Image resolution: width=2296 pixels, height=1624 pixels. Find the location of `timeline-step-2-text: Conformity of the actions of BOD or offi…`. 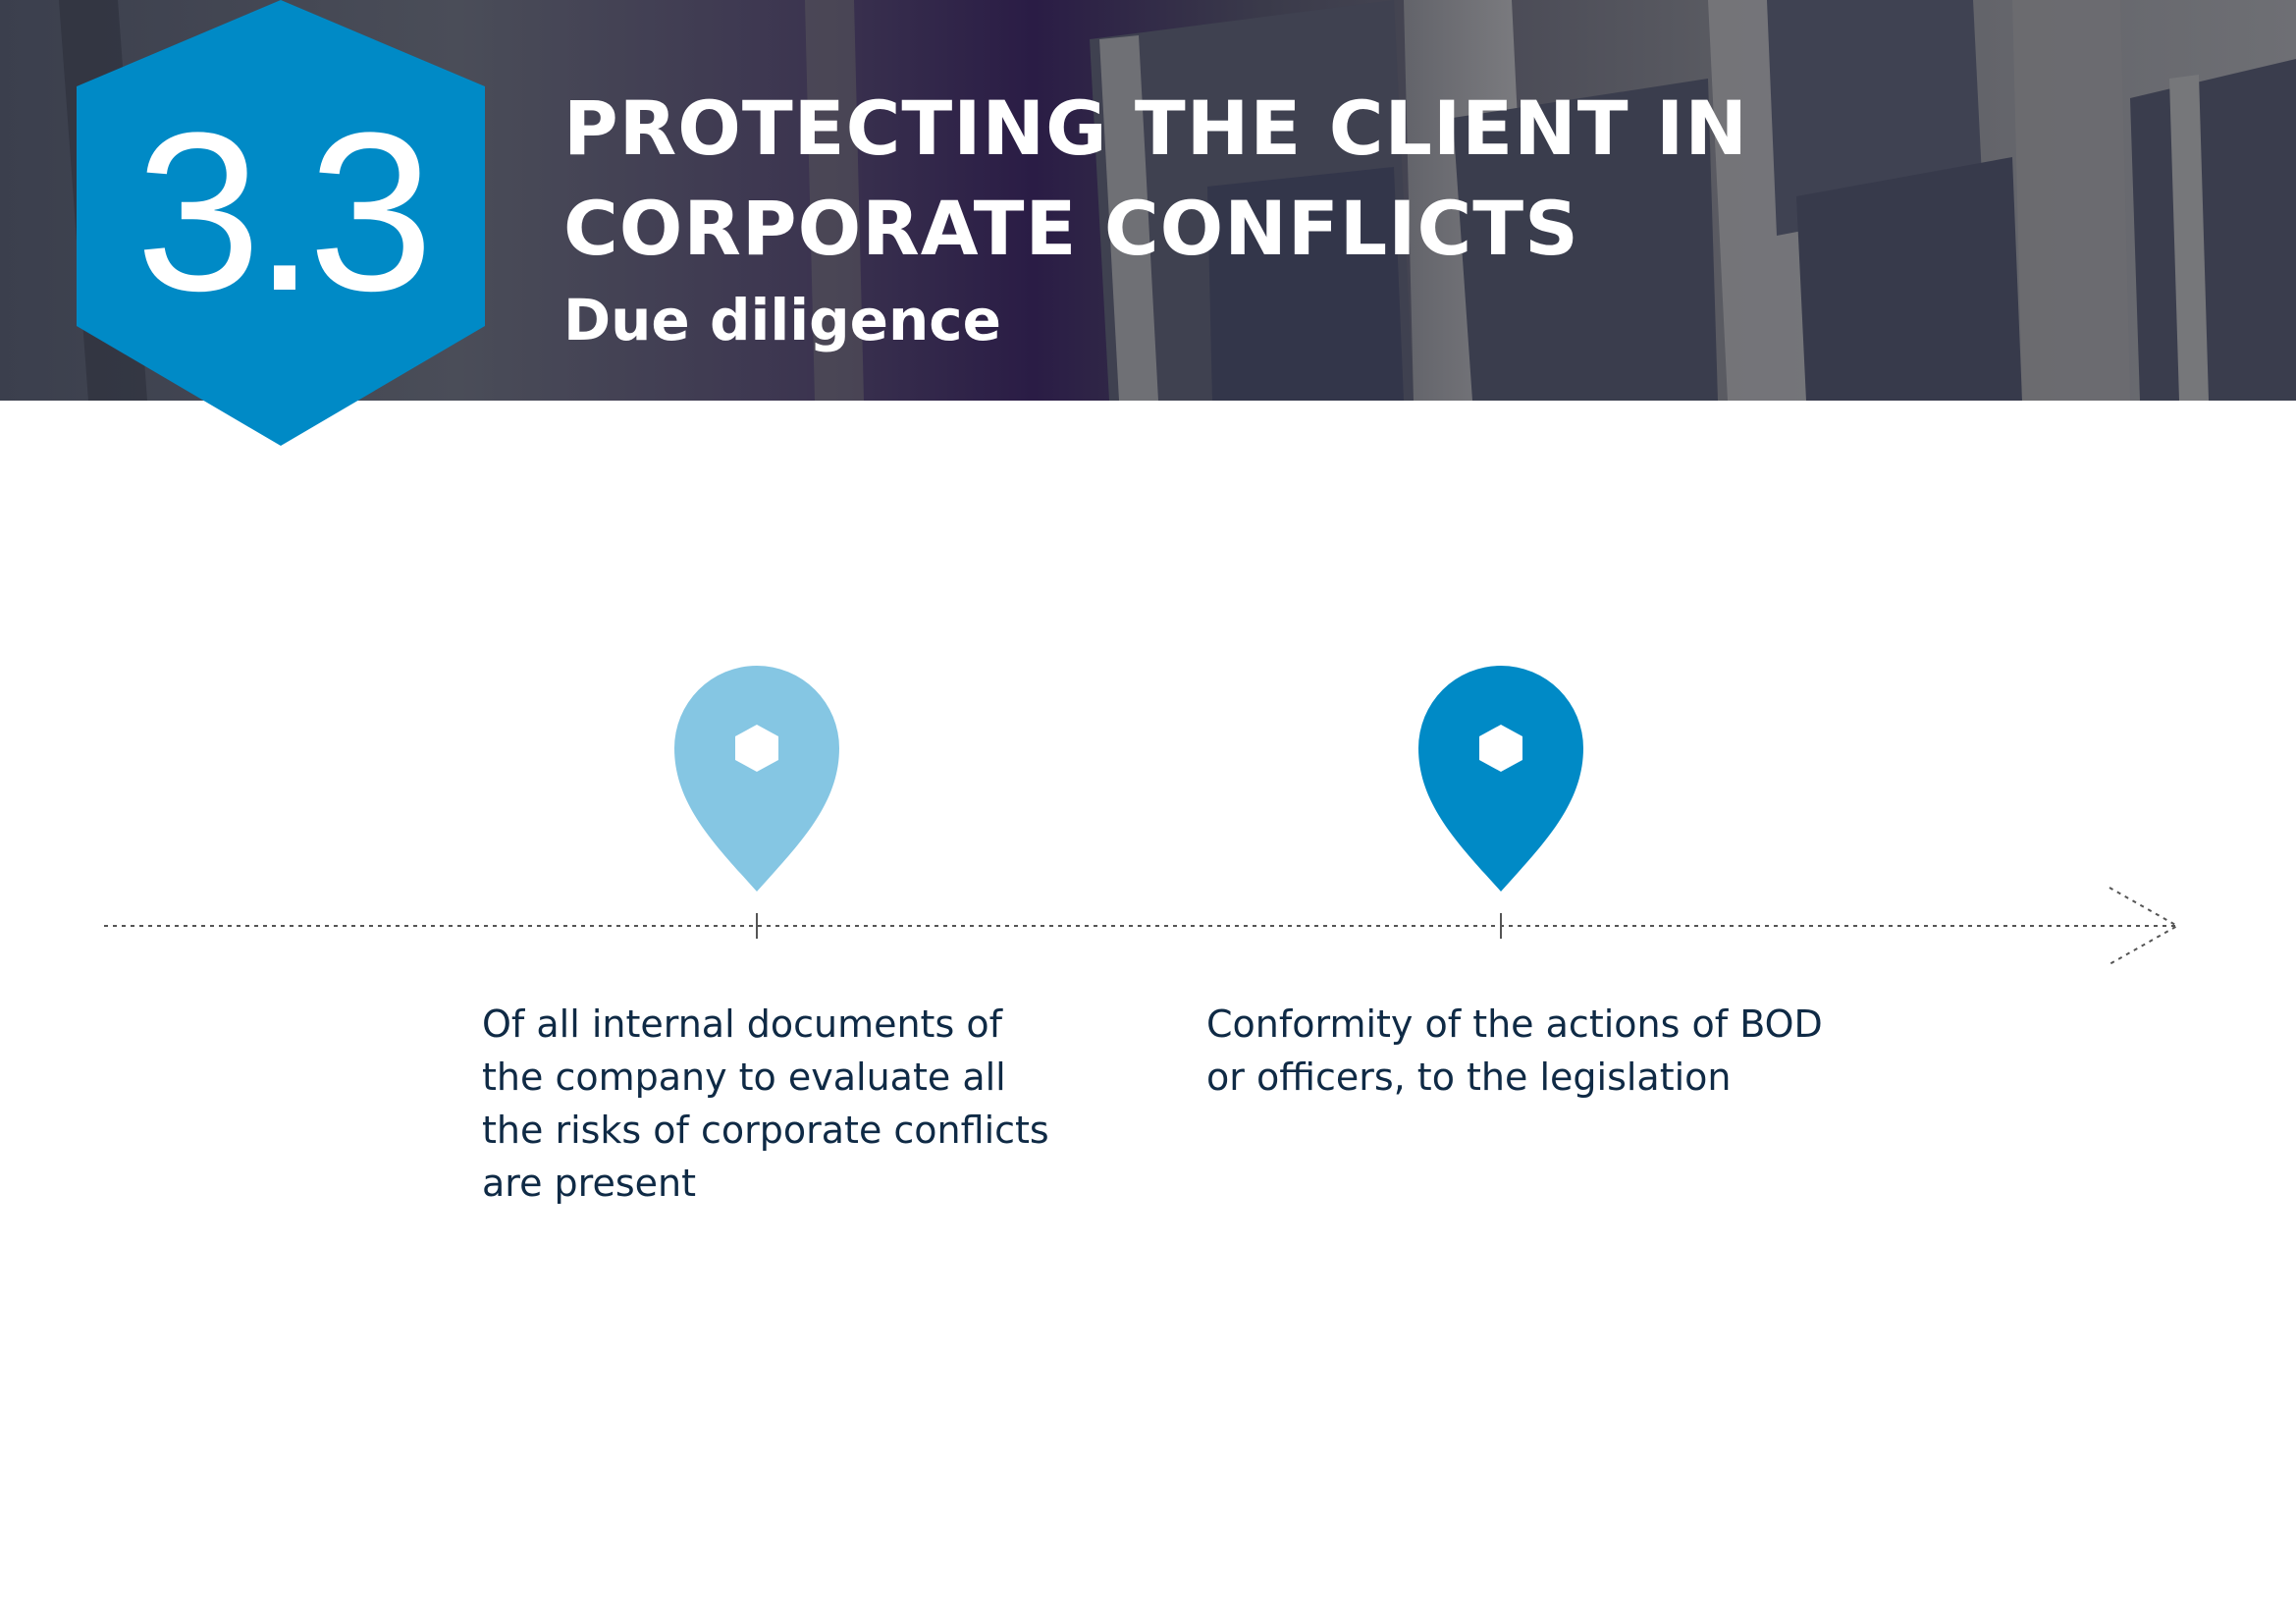

timeline-step-2-text: Conformity of the actions of BOD or offi… is located at coordinates (1514, 1050).